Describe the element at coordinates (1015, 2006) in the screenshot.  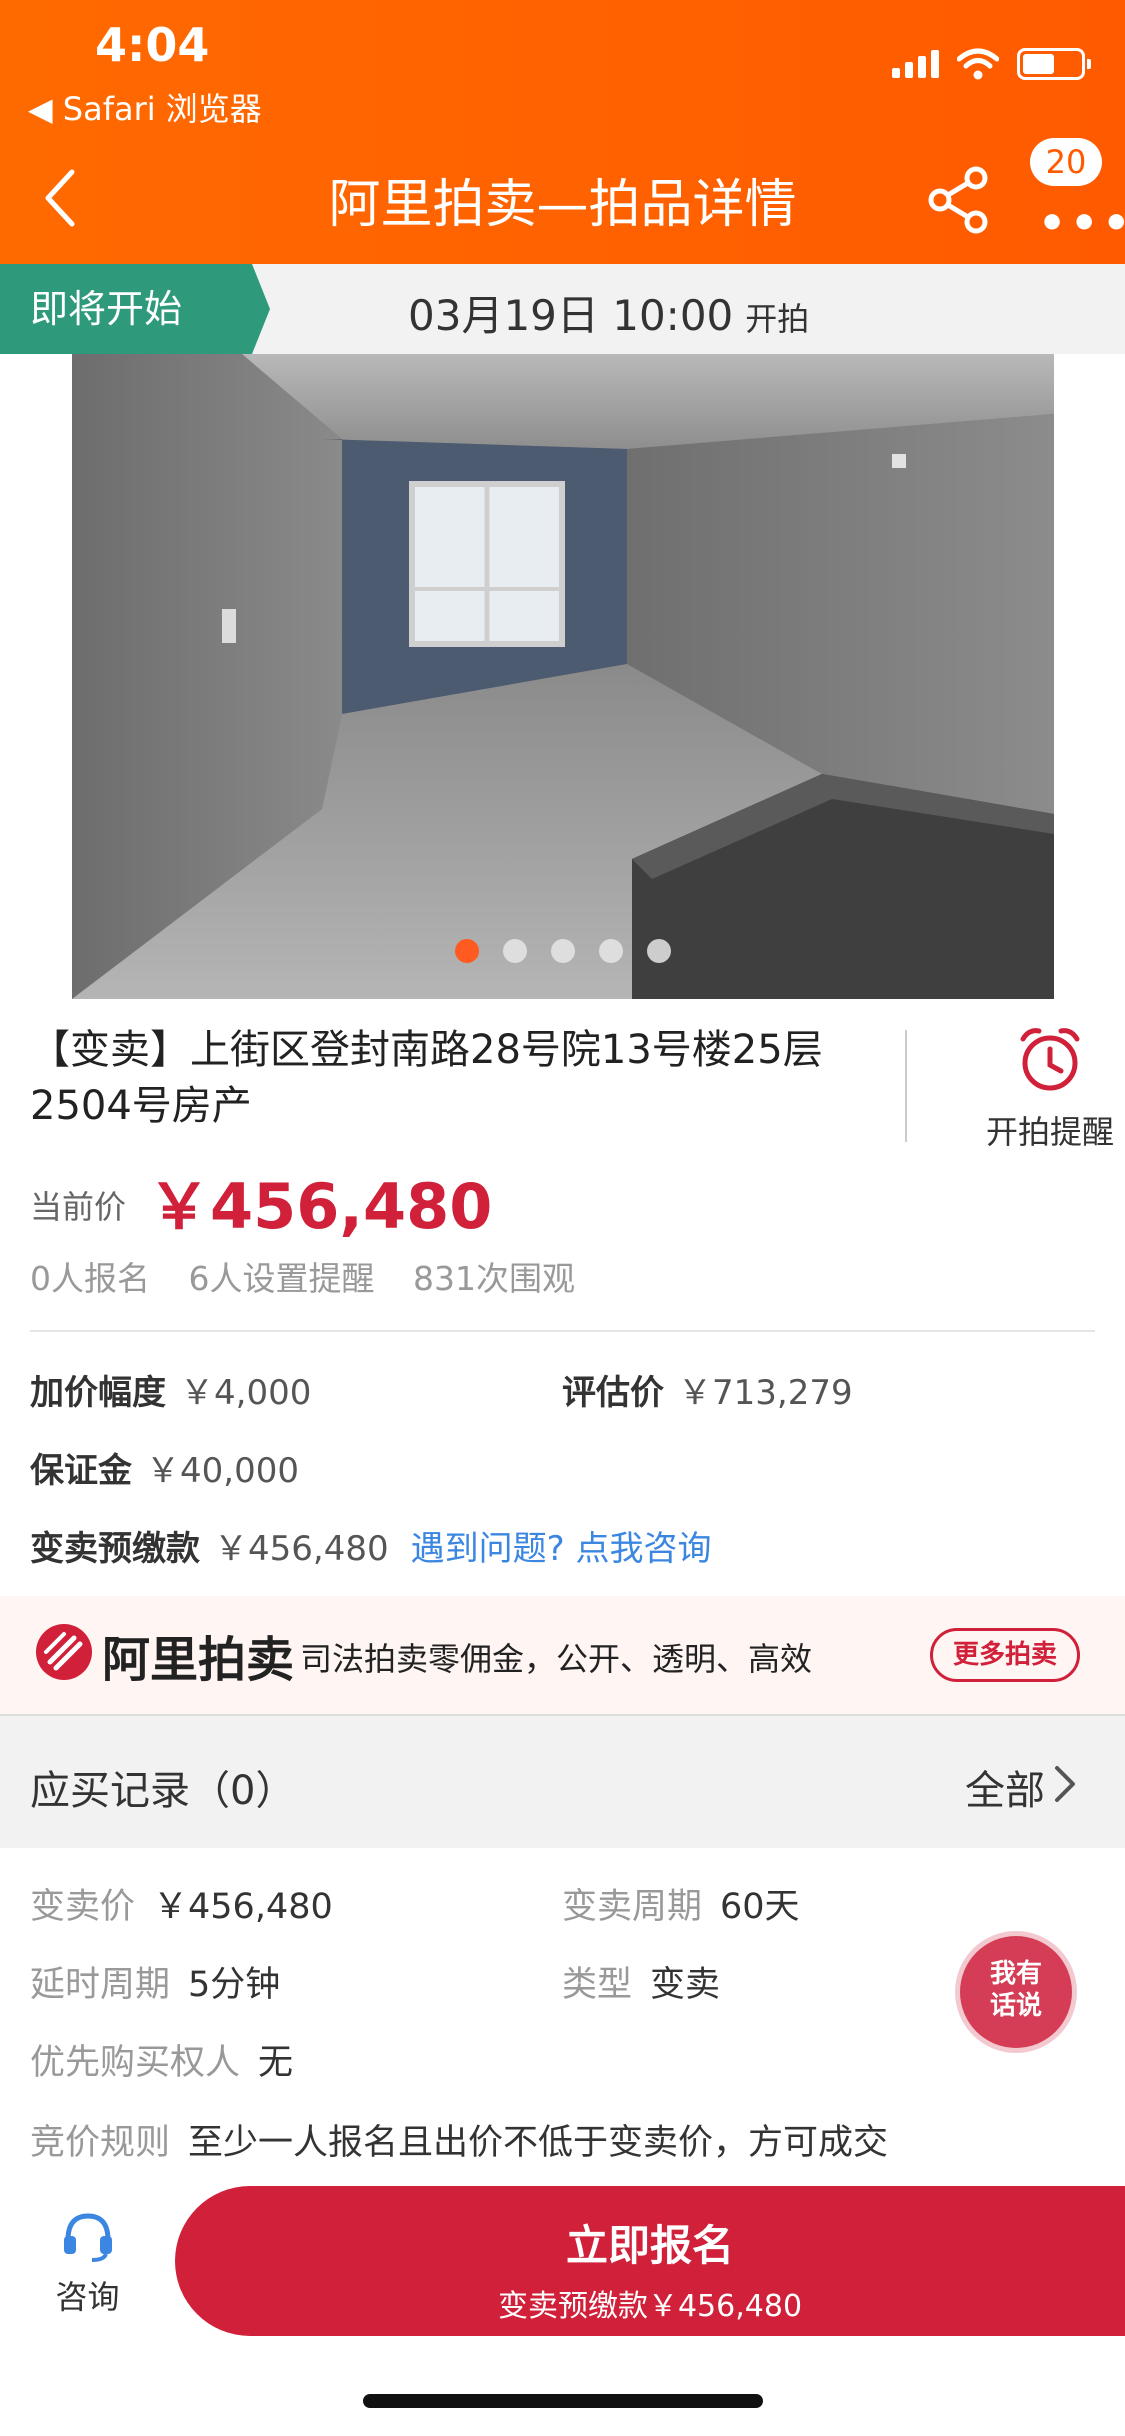
I see `chat-line-2: 话说` at that location.